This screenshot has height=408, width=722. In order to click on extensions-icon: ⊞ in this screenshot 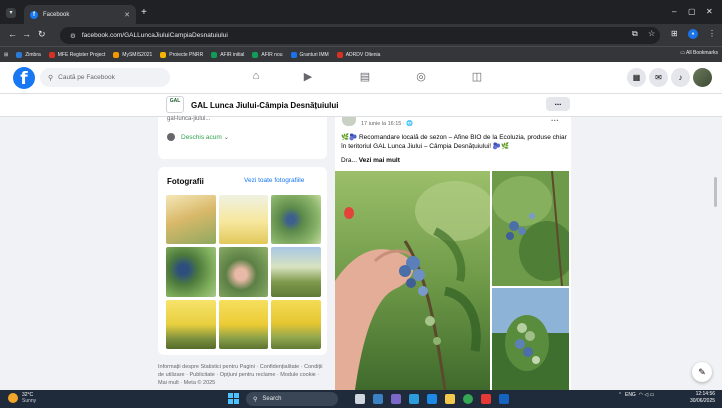, I will do `click(674, 33)`.